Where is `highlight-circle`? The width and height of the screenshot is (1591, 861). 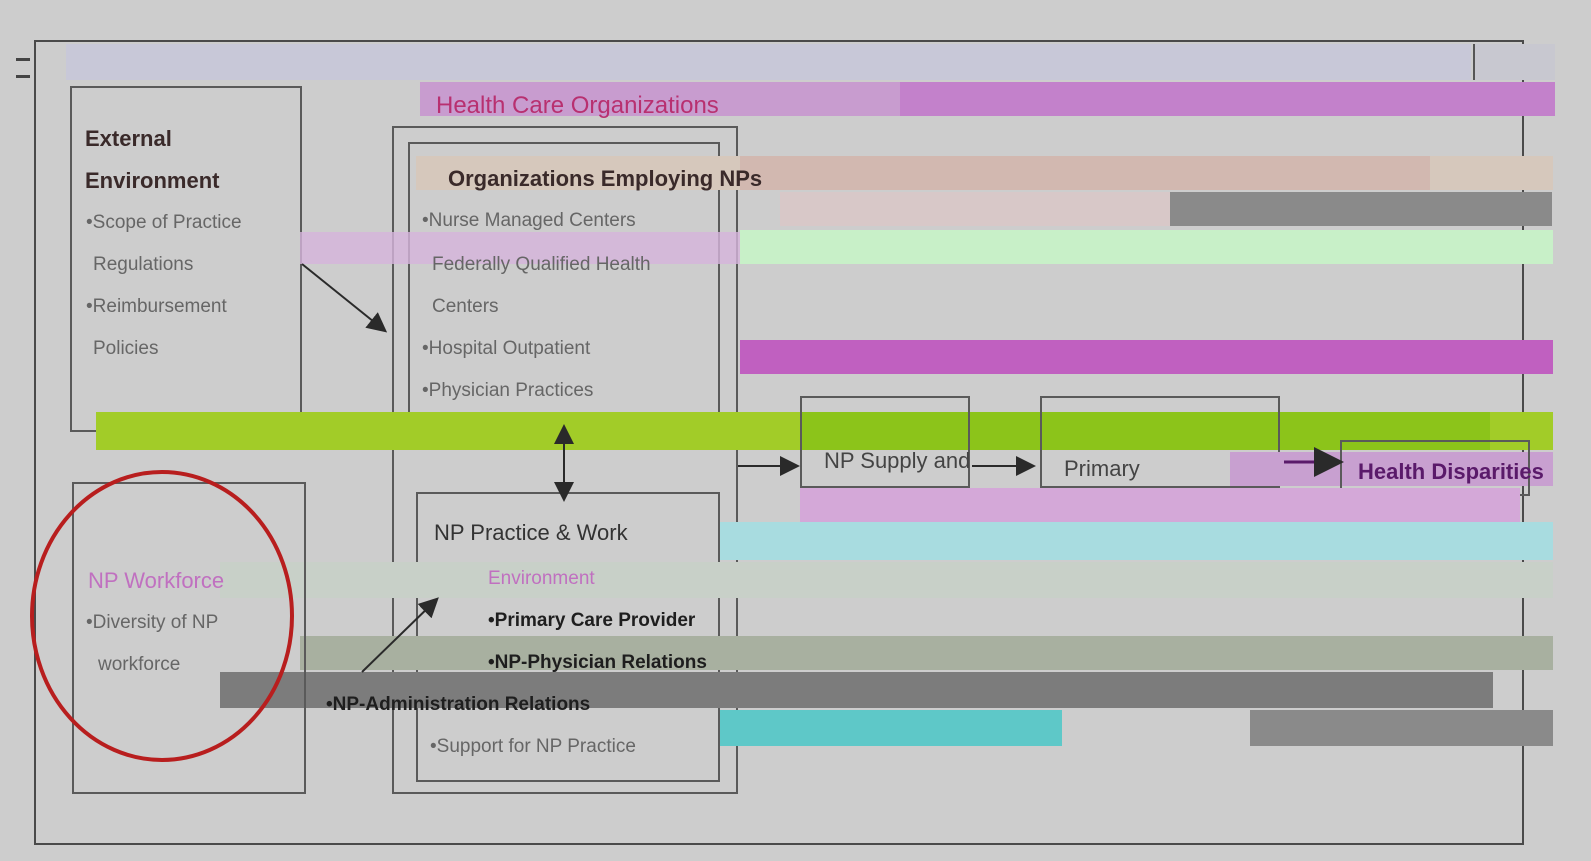
highlight-circle is located at coordinates (162, 616).